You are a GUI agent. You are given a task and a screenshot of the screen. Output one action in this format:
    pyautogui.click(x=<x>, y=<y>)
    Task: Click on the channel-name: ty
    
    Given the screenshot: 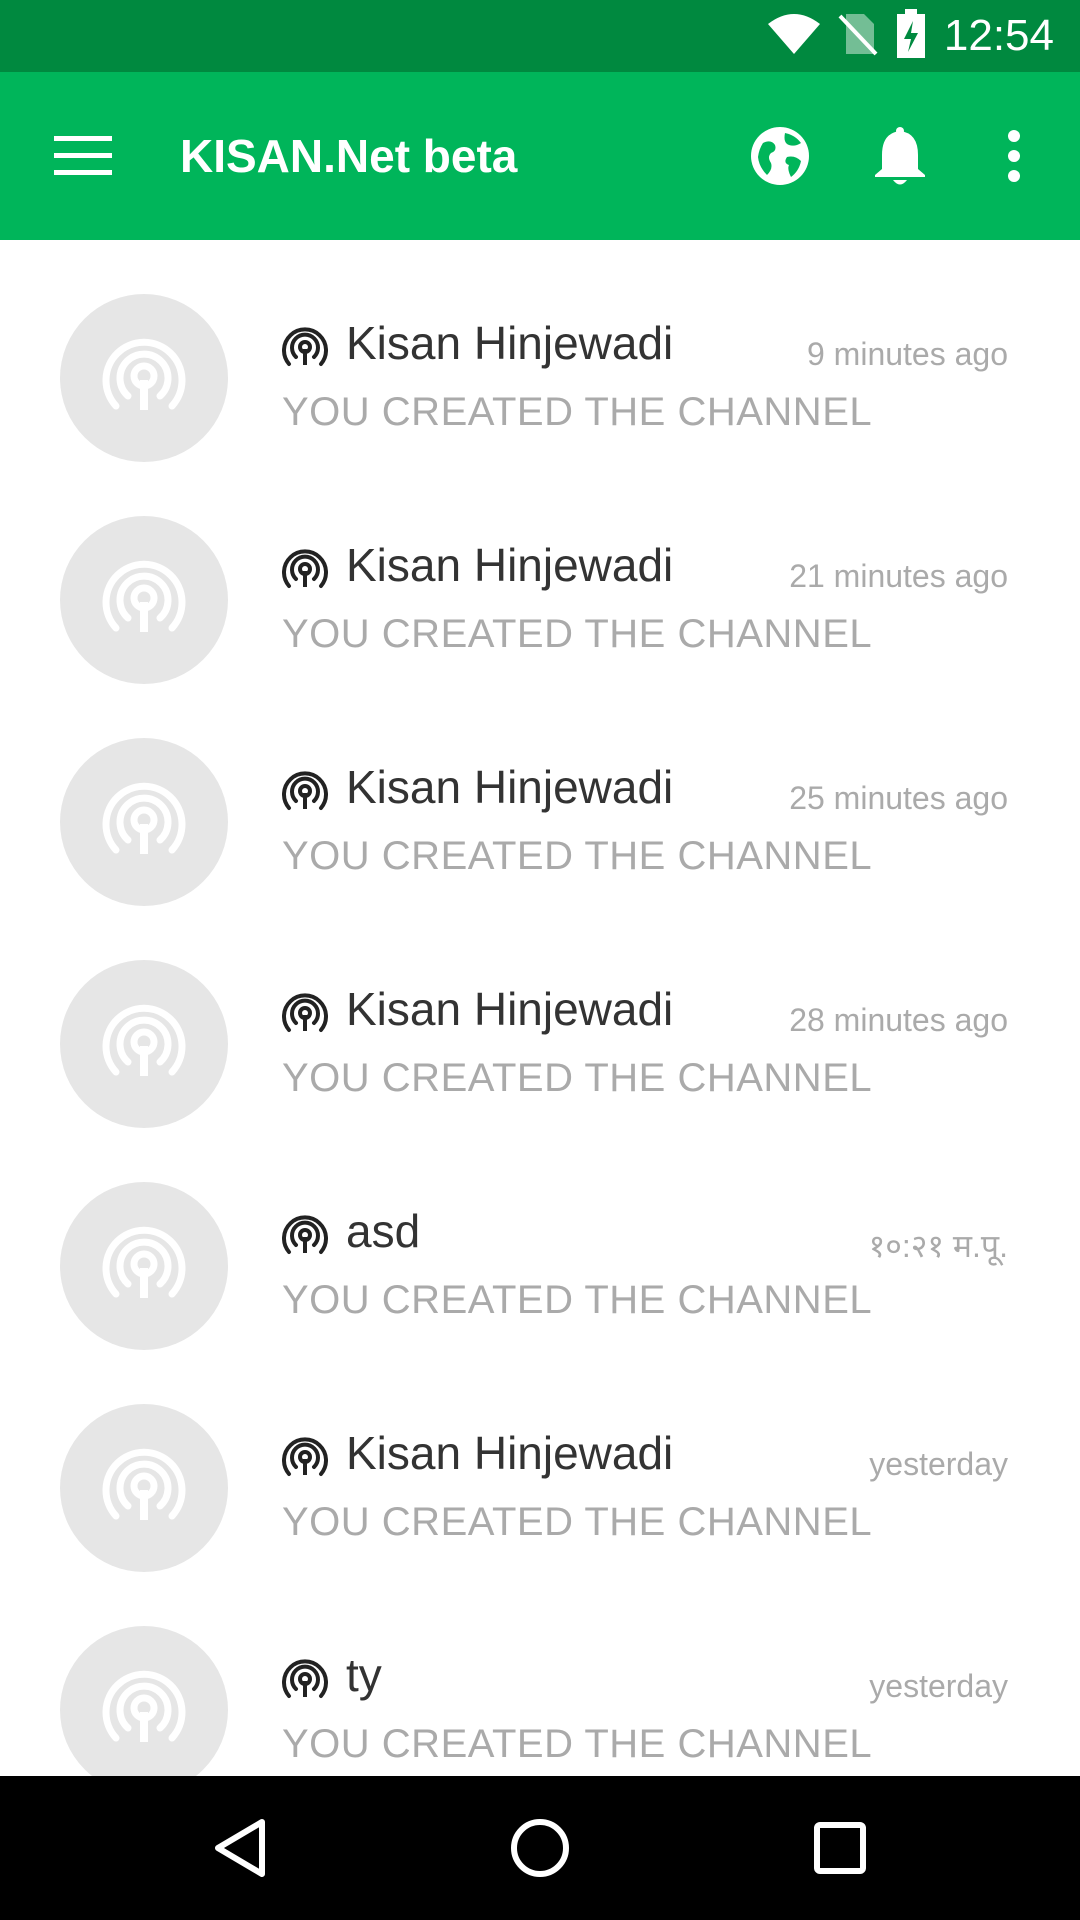 What is the action you would take?
    pyautogui.click(x=364, y=1675)
    